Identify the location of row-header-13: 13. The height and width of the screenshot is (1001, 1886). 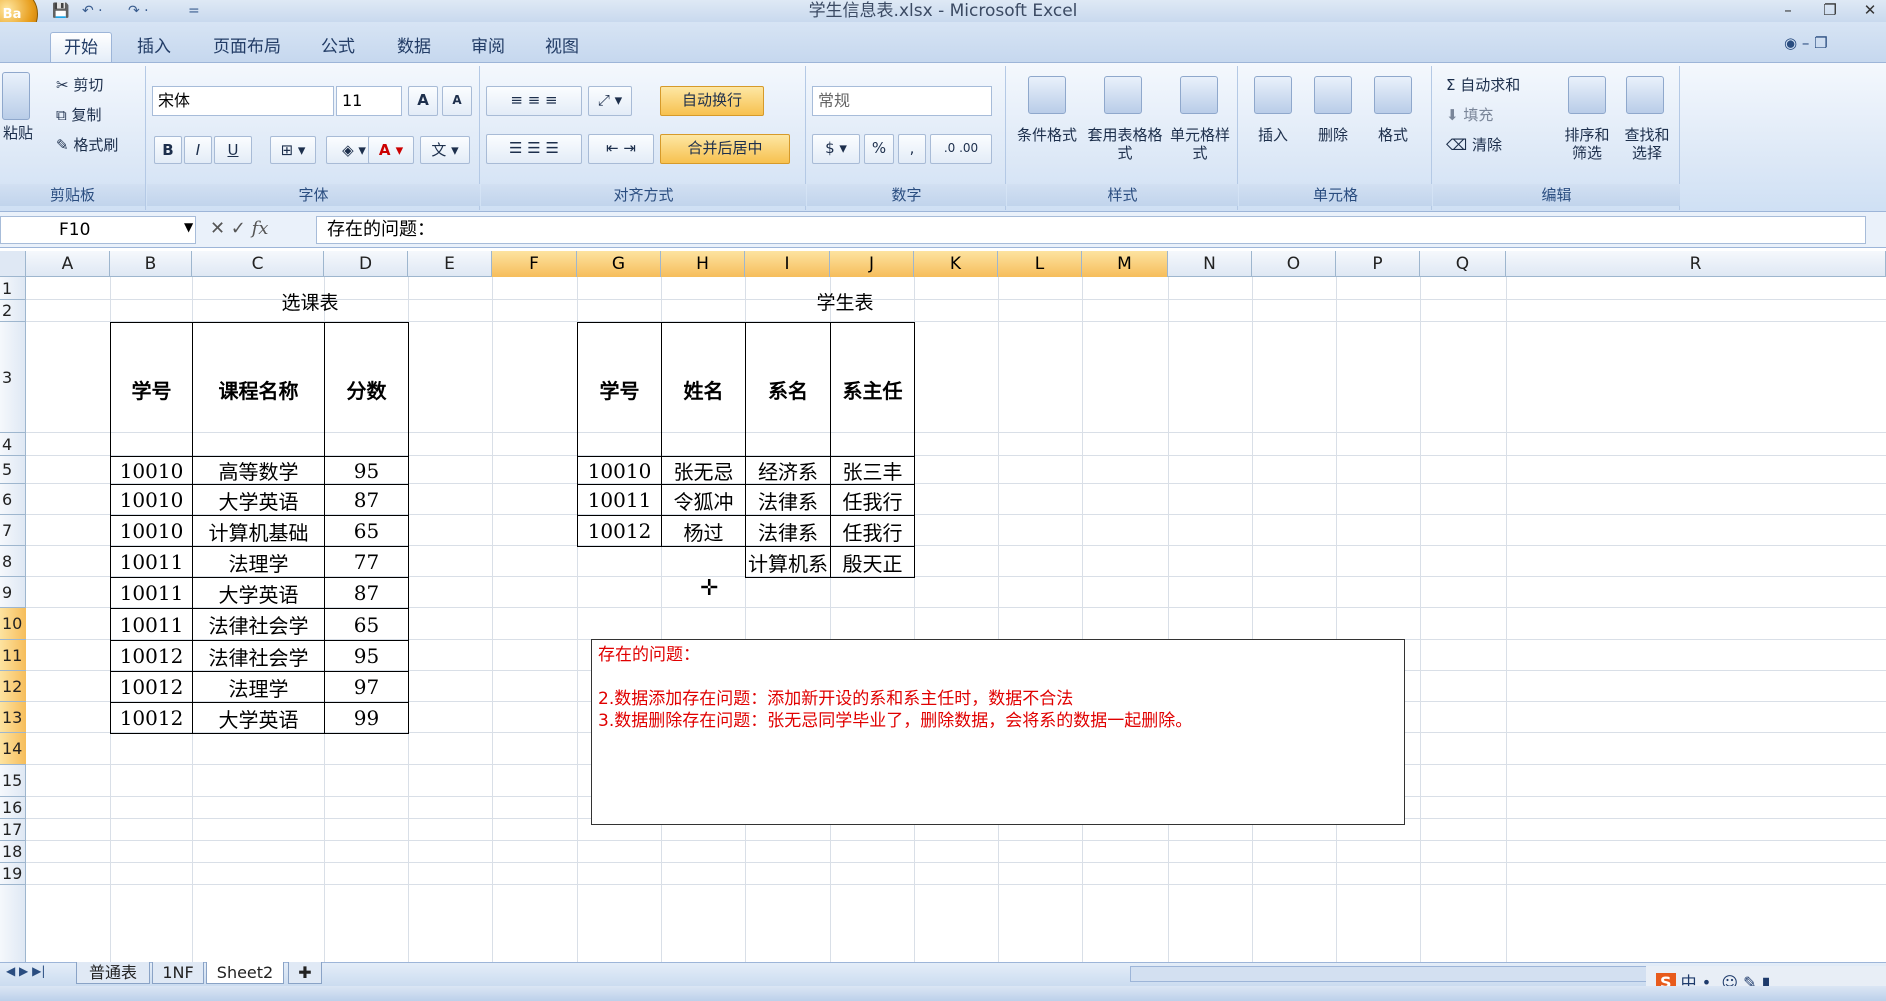
(13, 717).